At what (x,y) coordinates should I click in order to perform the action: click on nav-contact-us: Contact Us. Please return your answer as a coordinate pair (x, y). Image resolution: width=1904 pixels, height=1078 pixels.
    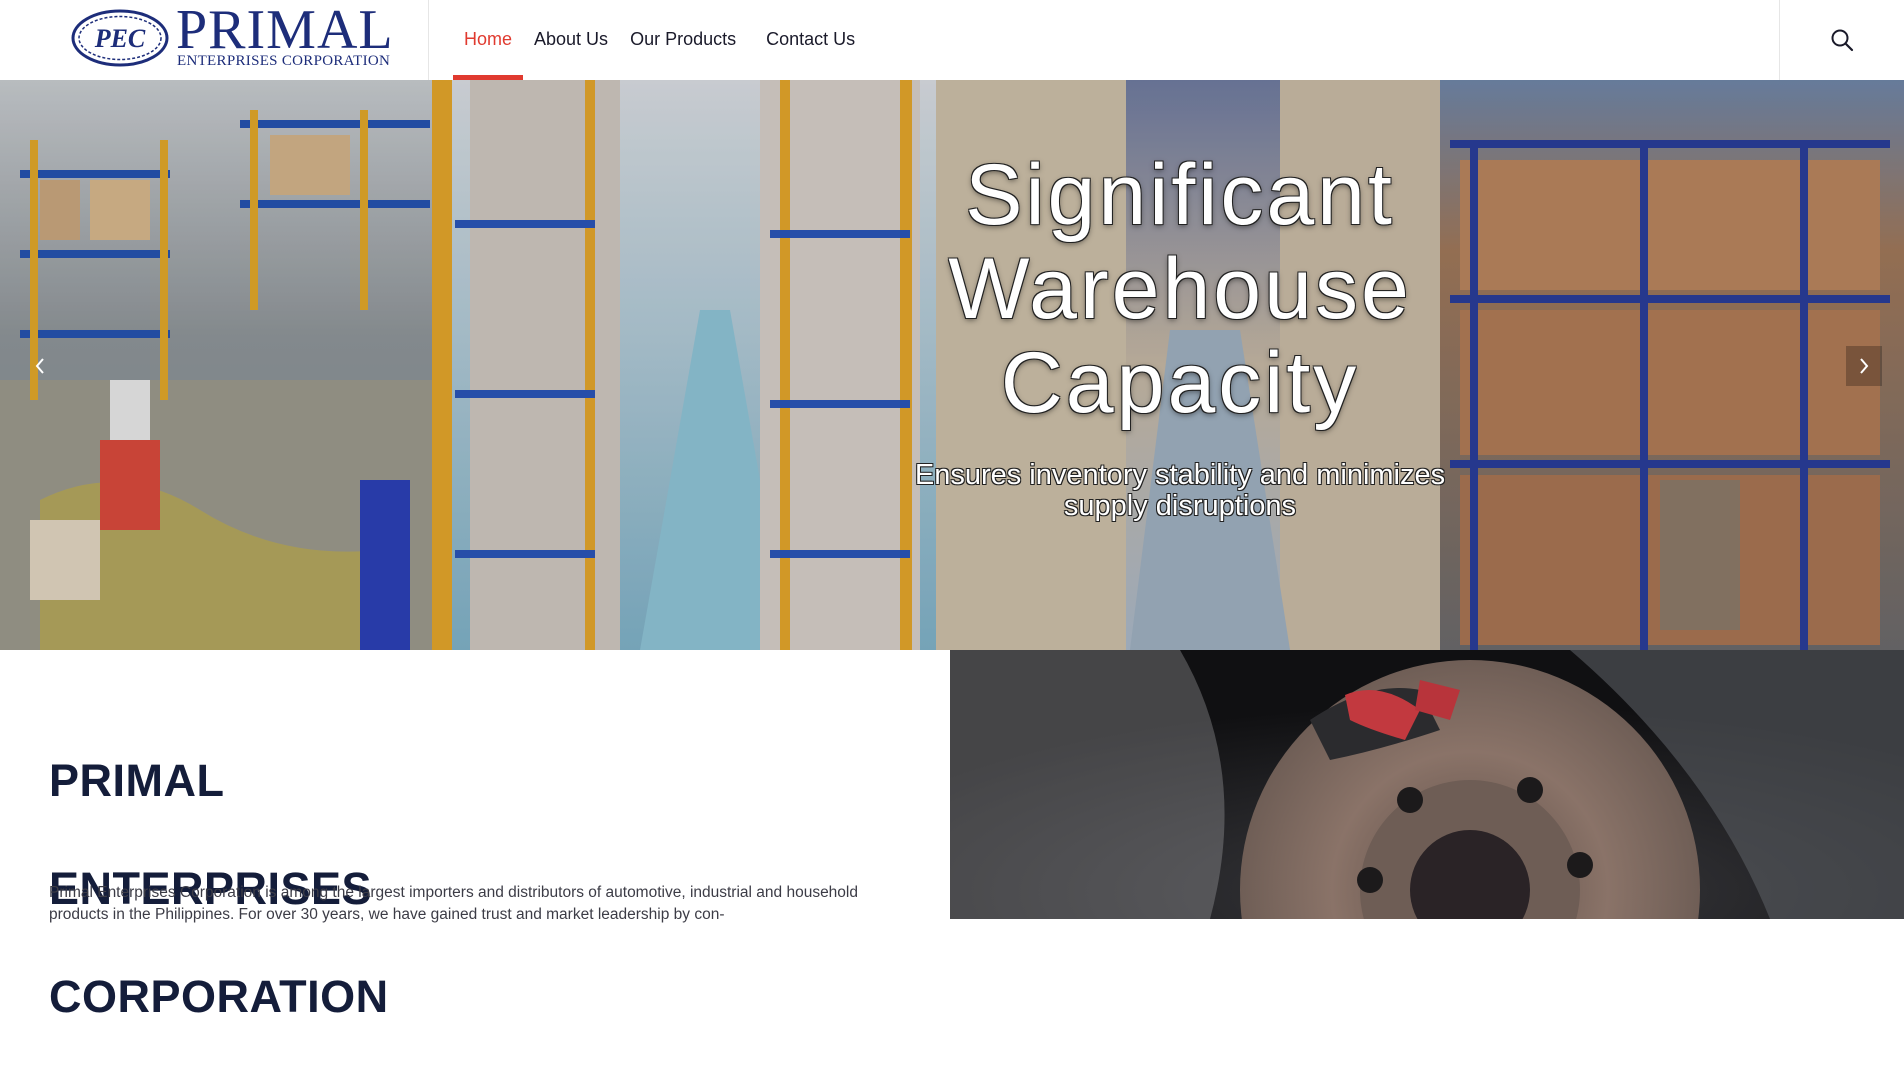
    Looking at the image, I should click on (810, 40).